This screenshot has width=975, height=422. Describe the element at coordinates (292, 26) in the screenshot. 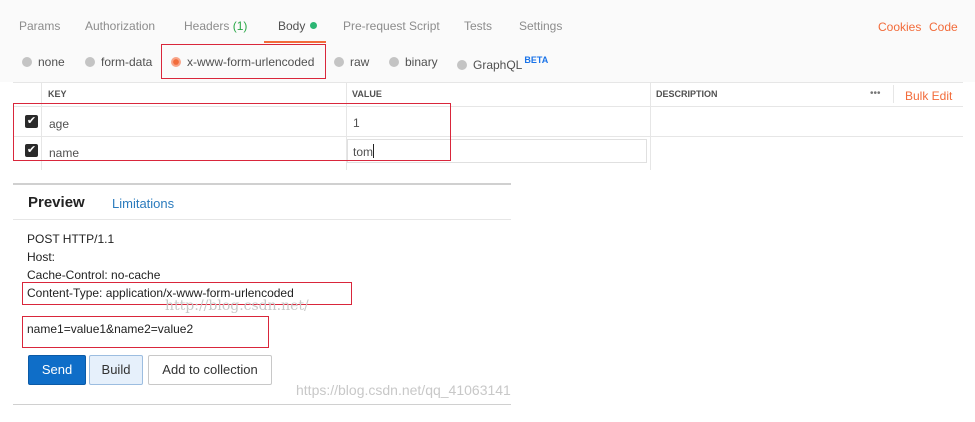

I see `tab-body-label: Body` at that location.